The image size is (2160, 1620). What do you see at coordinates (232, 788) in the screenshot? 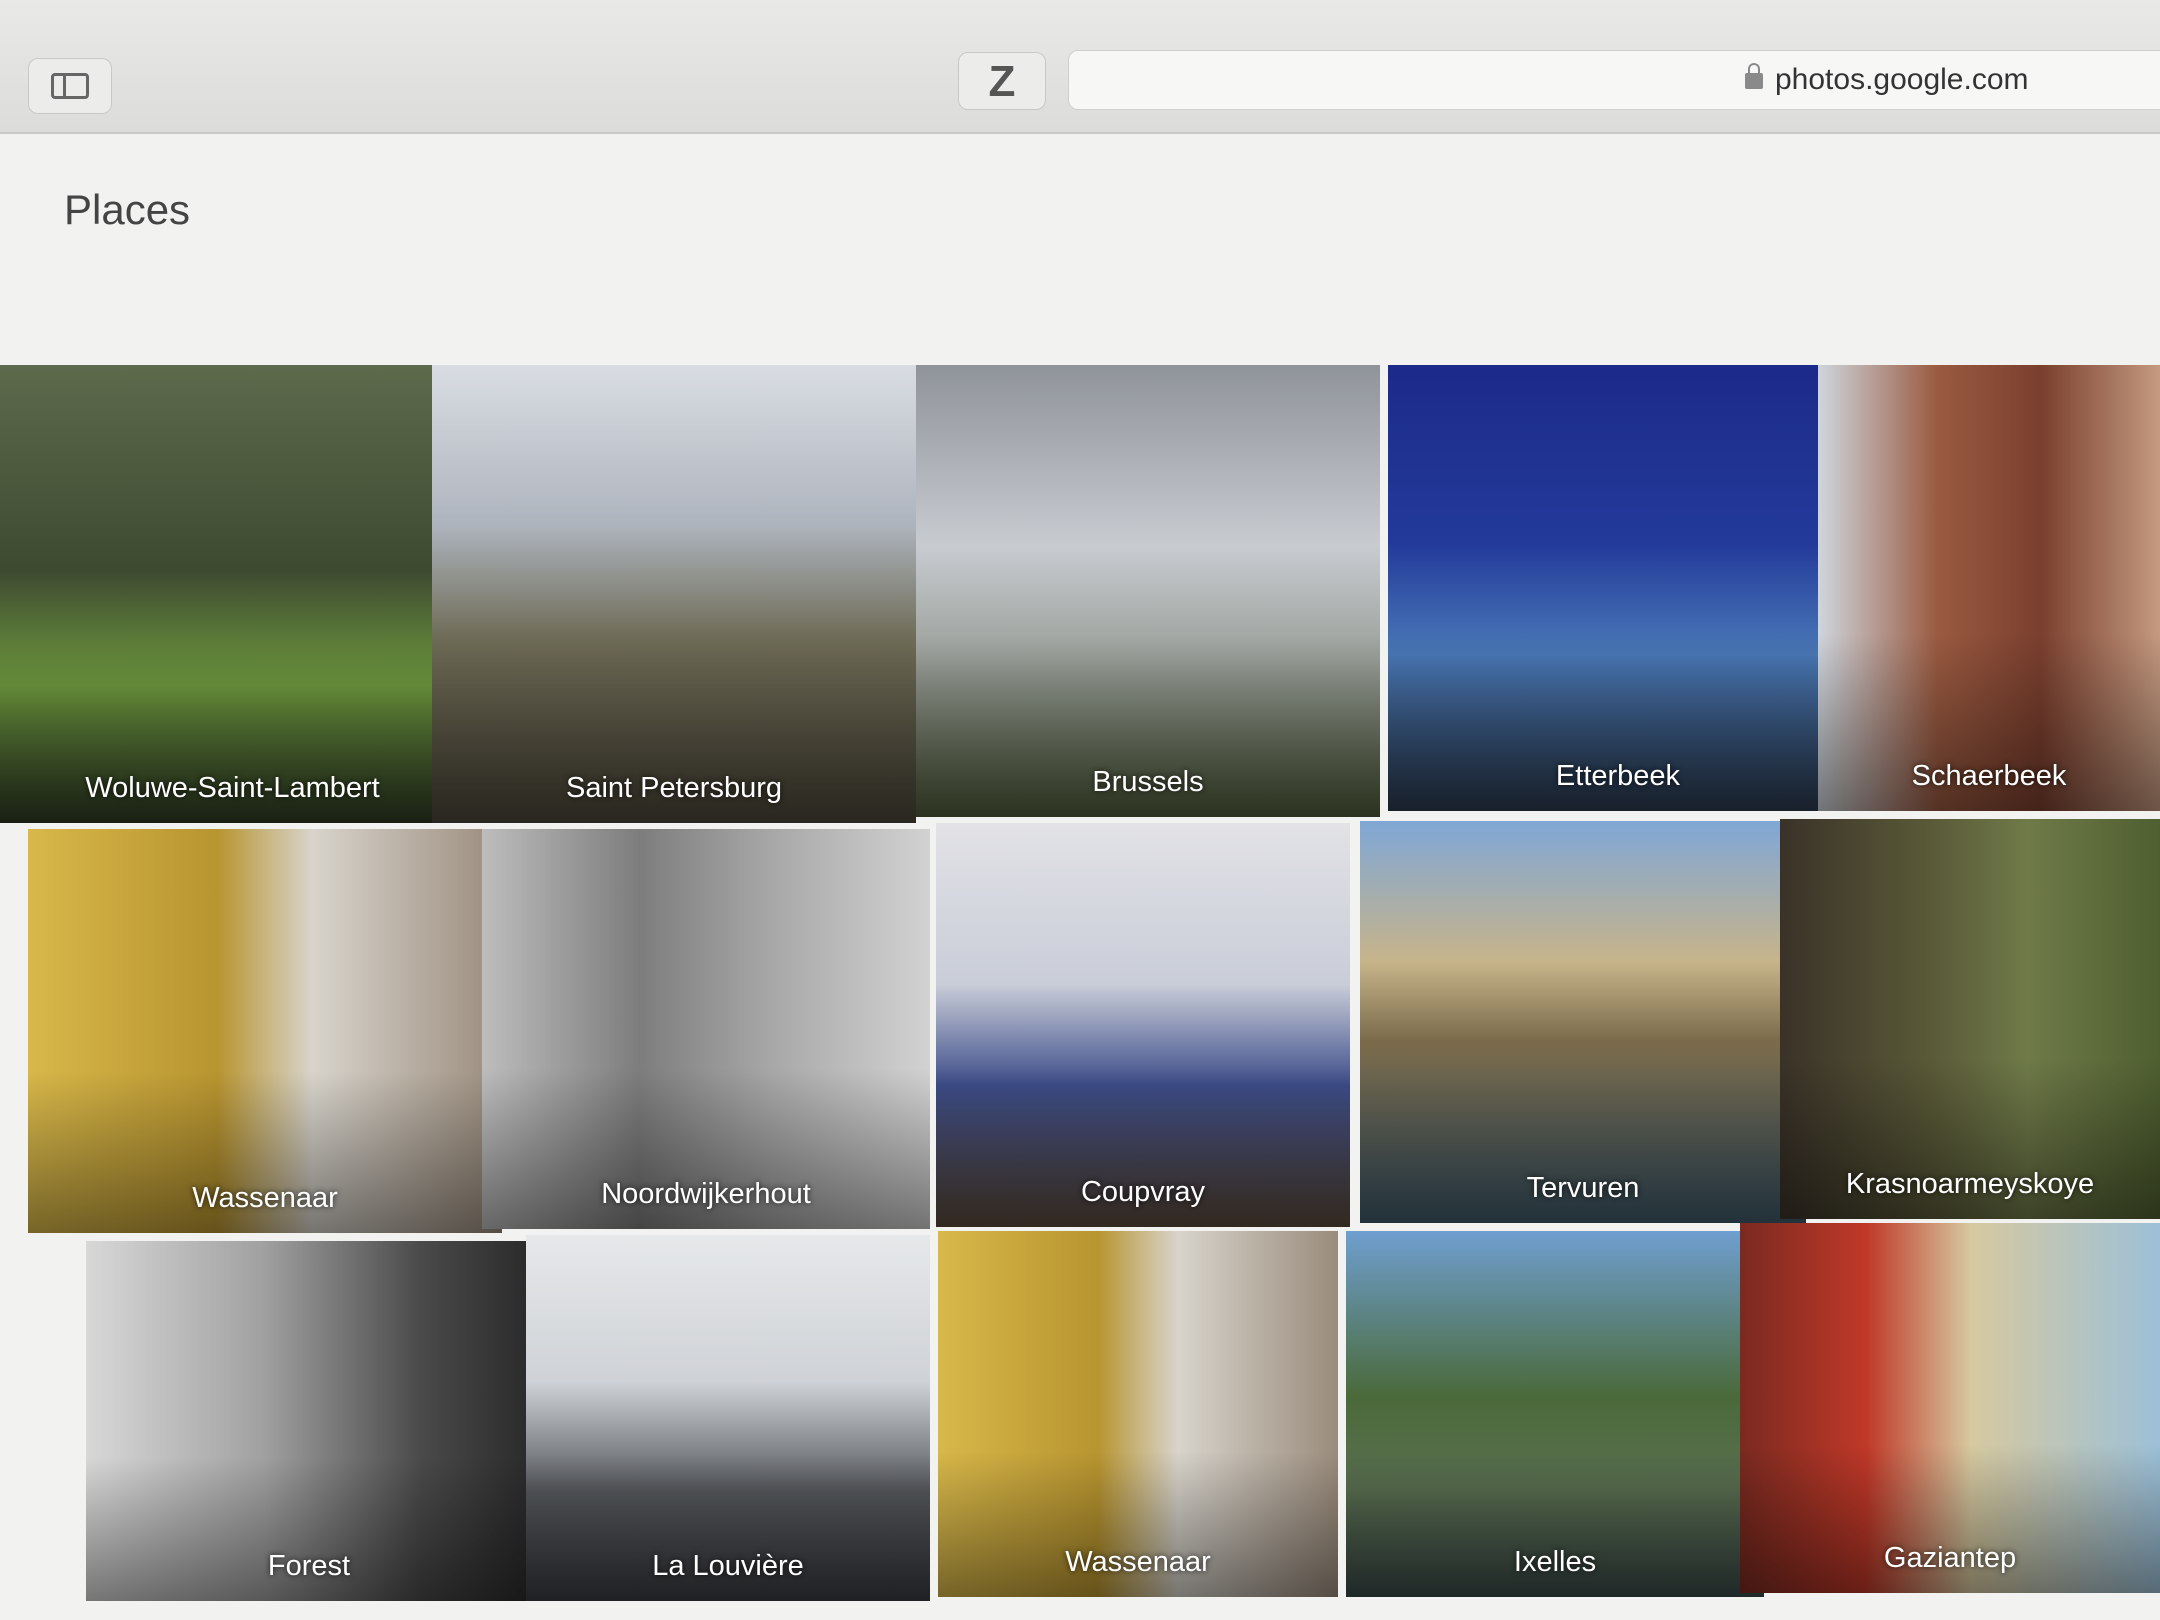
I see `place-label: Woluwe-Saint-Lambert` at bounding box center [232, 788].